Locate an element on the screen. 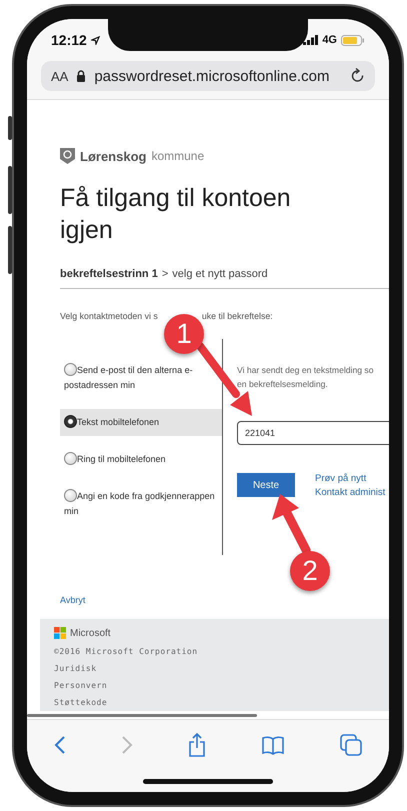 This screenshot has width=407, height=811. code-input-field: 221041 is located at coordinates (313, 433).